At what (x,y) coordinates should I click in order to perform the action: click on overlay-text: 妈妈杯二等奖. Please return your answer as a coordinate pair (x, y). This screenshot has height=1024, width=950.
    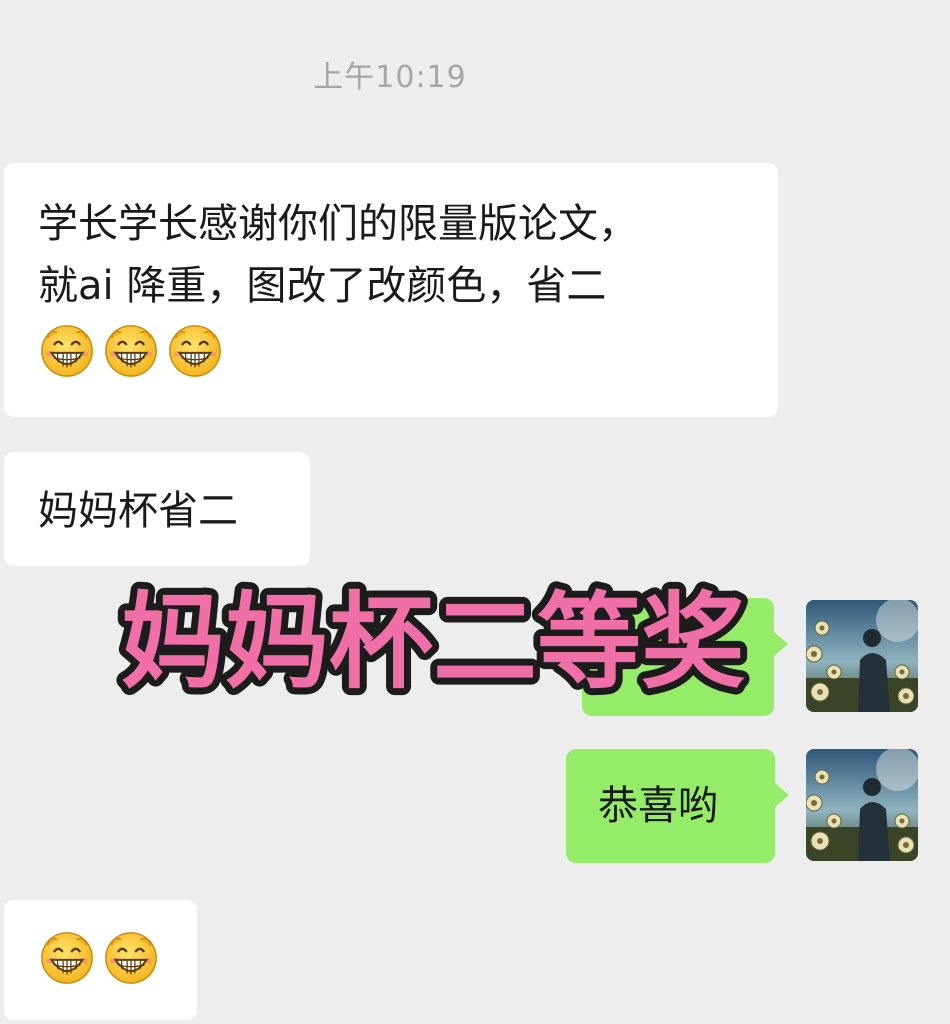
    Looking at the image, I should click on (433, 642).